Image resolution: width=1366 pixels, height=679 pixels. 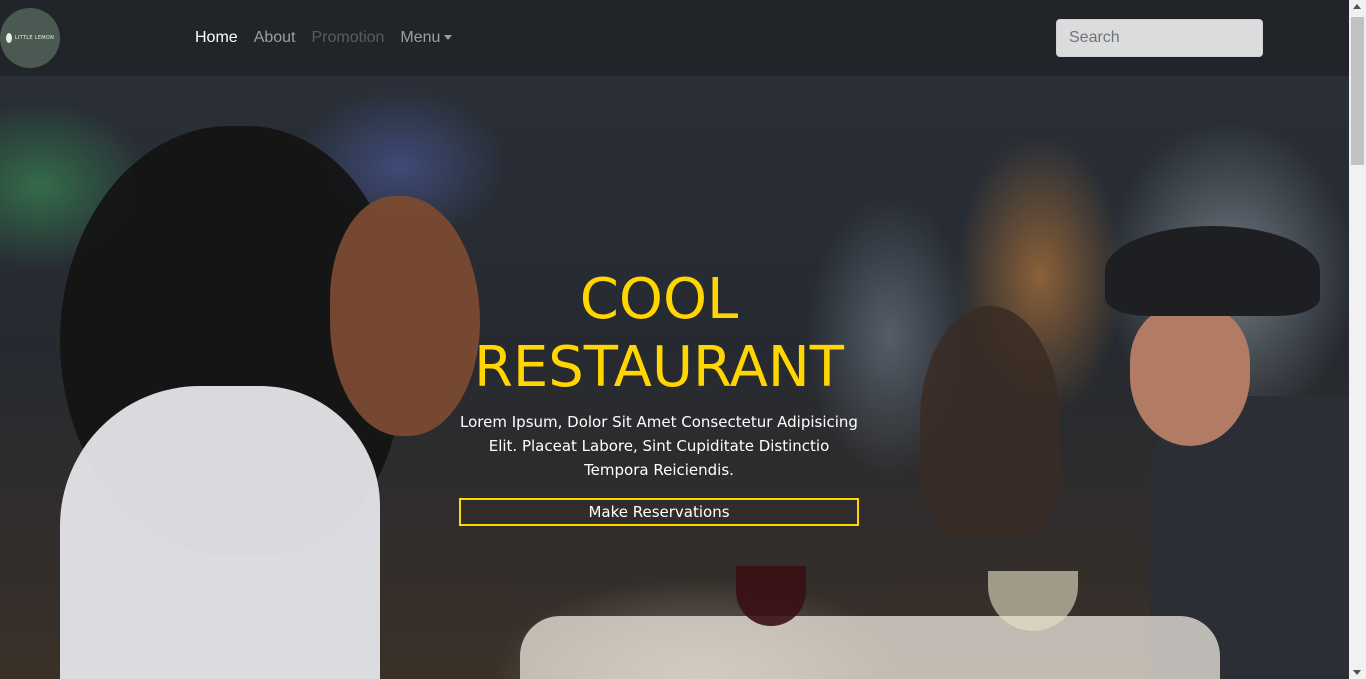 I want to click on hero-photo-person-face, so click(x=405, y=316).